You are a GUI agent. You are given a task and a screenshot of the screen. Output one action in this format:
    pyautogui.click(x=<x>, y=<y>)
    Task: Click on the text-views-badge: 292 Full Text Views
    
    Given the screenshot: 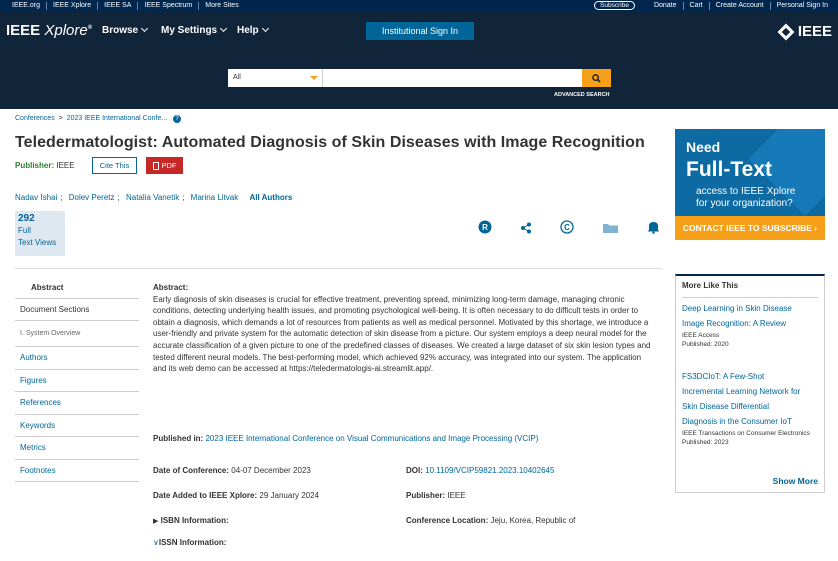 What is the action you would take?
    pyautogui.click(x=40, y=233)
    